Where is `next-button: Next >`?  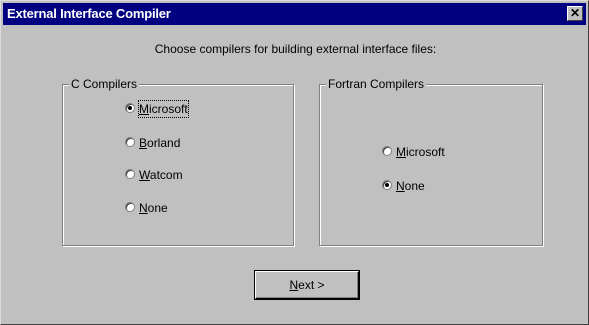
next-button: Next > is located at coordinates (307, 285).